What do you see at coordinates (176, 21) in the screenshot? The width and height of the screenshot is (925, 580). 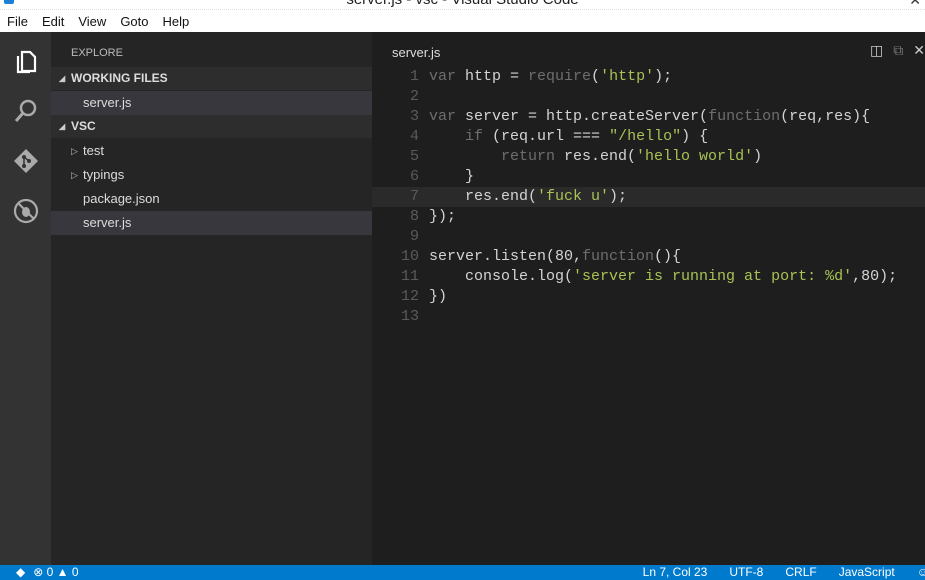 I see `menu-help: Help` at bounding box center [176, 21].